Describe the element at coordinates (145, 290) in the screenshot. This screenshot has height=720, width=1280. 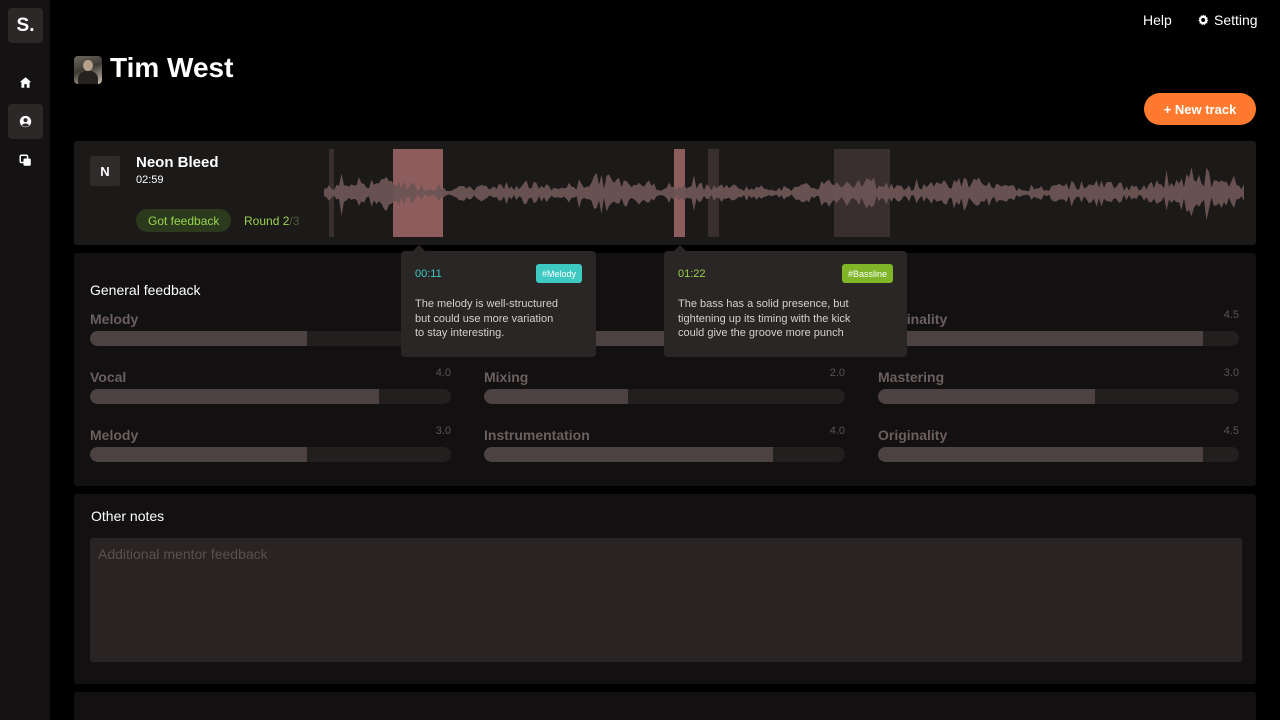
I see `general-feedback-title: General feedback` at that location.